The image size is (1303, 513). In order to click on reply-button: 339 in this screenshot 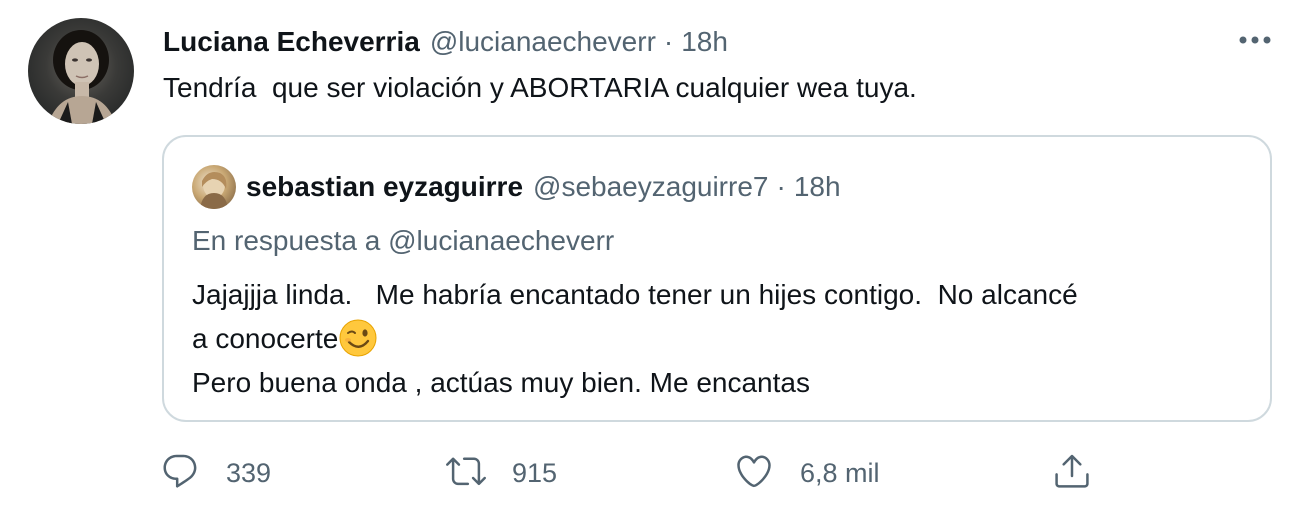, I will do `click(215, 473)`.